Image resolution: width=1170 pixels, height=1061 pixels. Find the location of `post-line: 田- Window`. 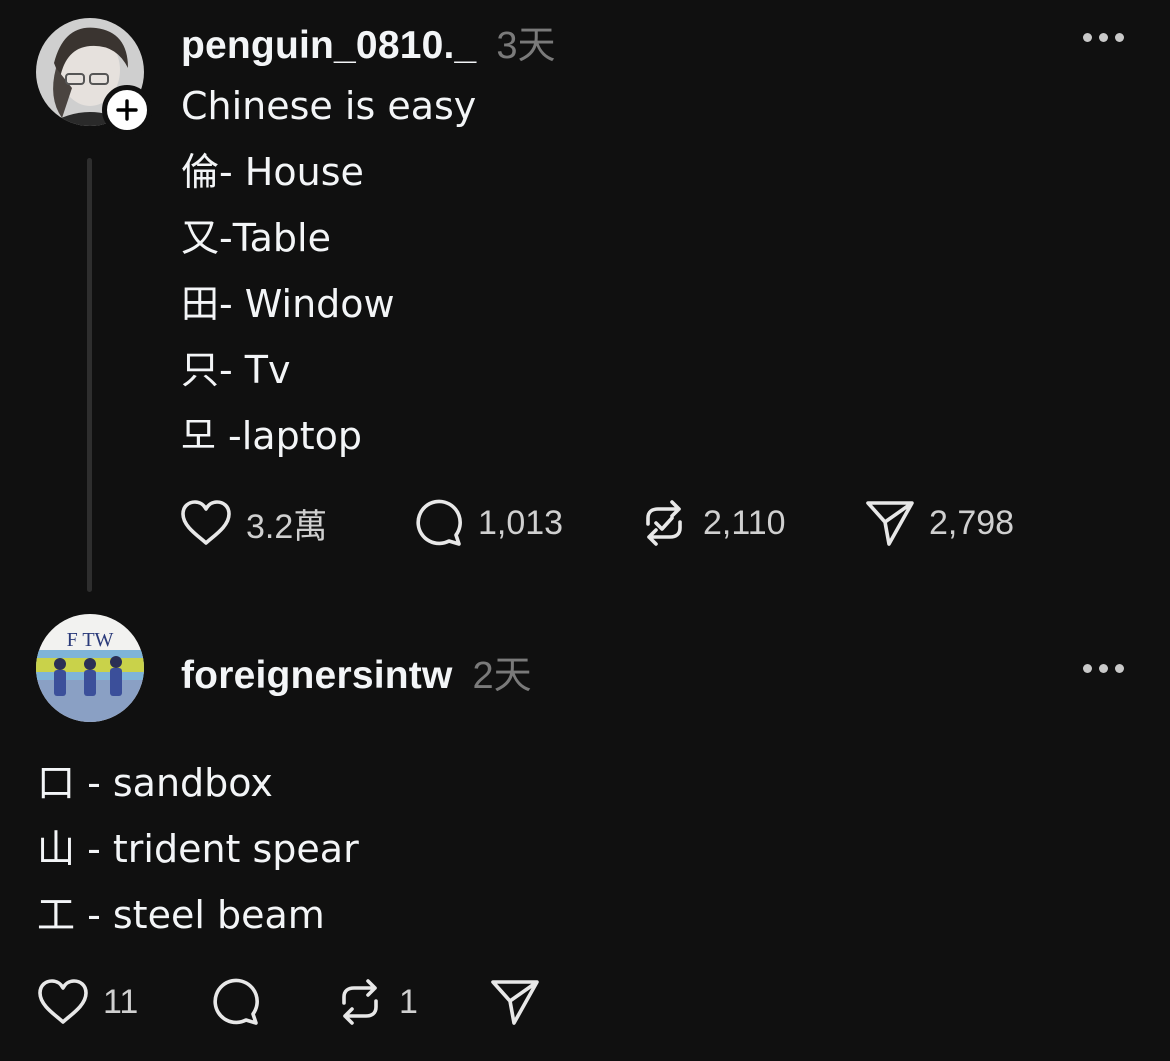

post-line: 田- Window is located at coordinates (288, 304).